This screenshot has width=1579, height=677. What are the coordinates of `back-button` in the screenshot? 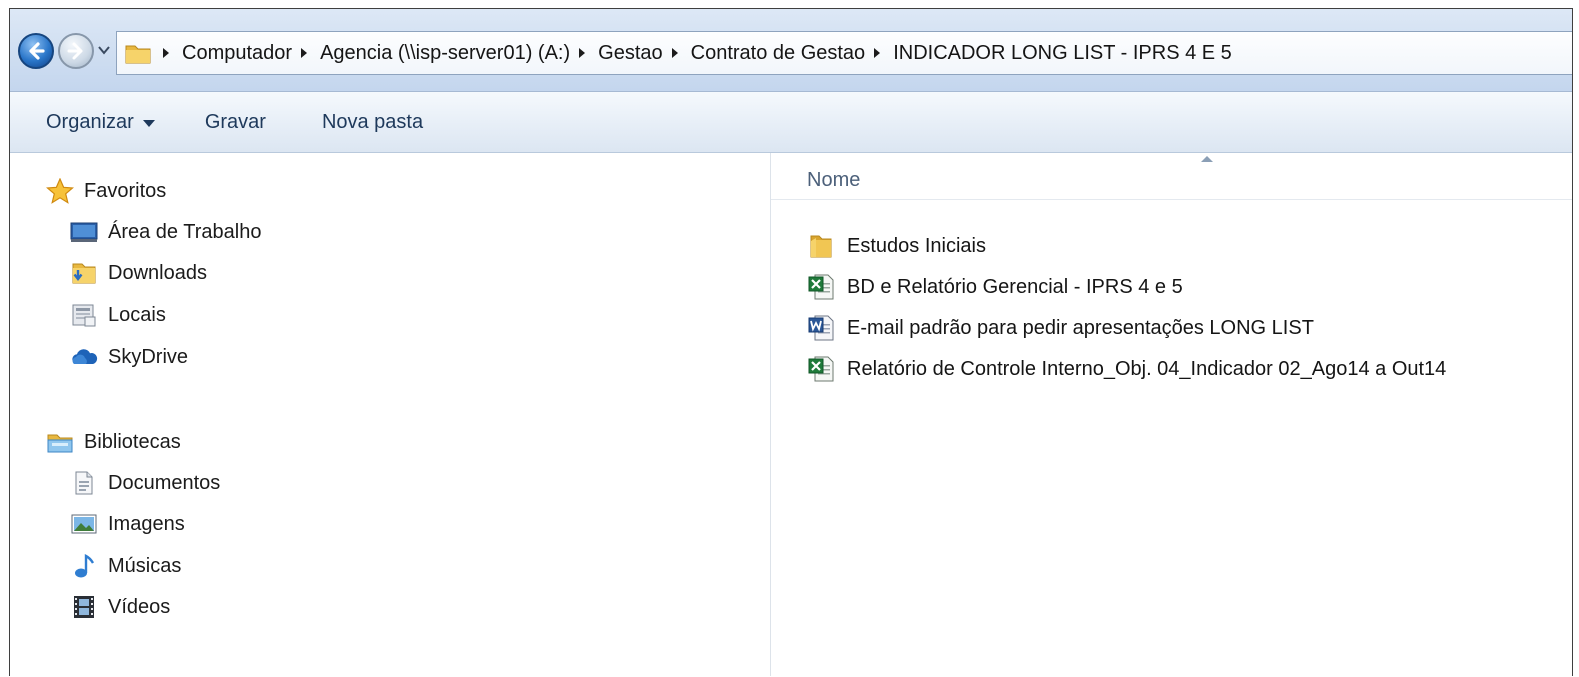 It's located at (36, 51).